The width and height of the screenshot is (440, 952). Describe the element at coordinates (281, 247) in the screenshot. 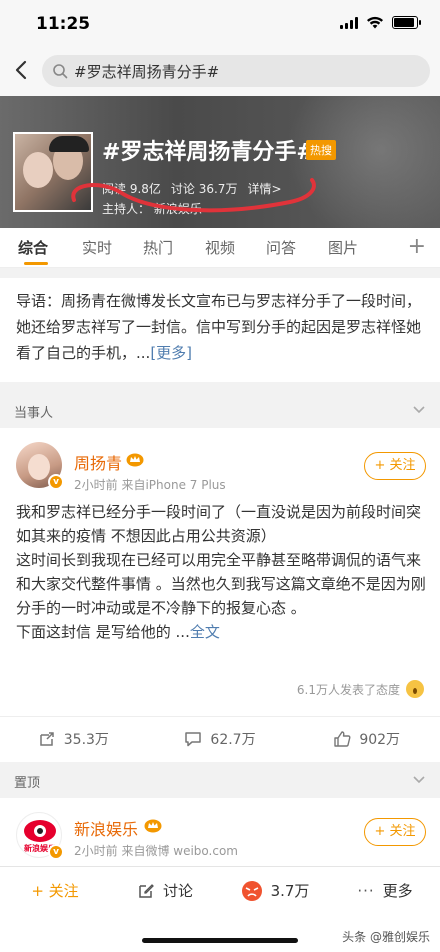

I see `tab-qa: 问答` at that location.